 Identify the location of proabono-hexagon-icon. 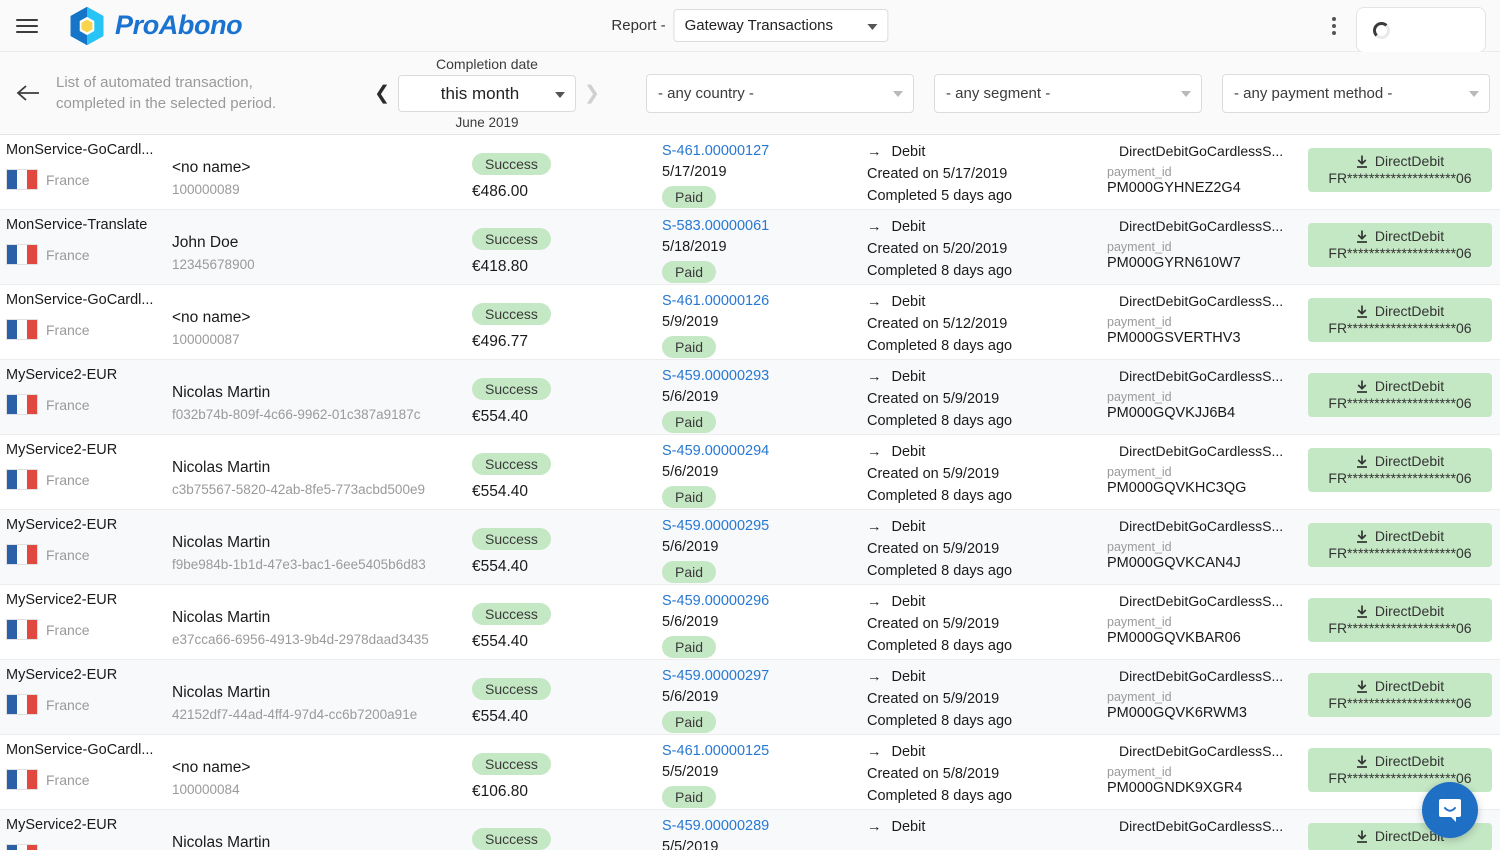
(87, 25).